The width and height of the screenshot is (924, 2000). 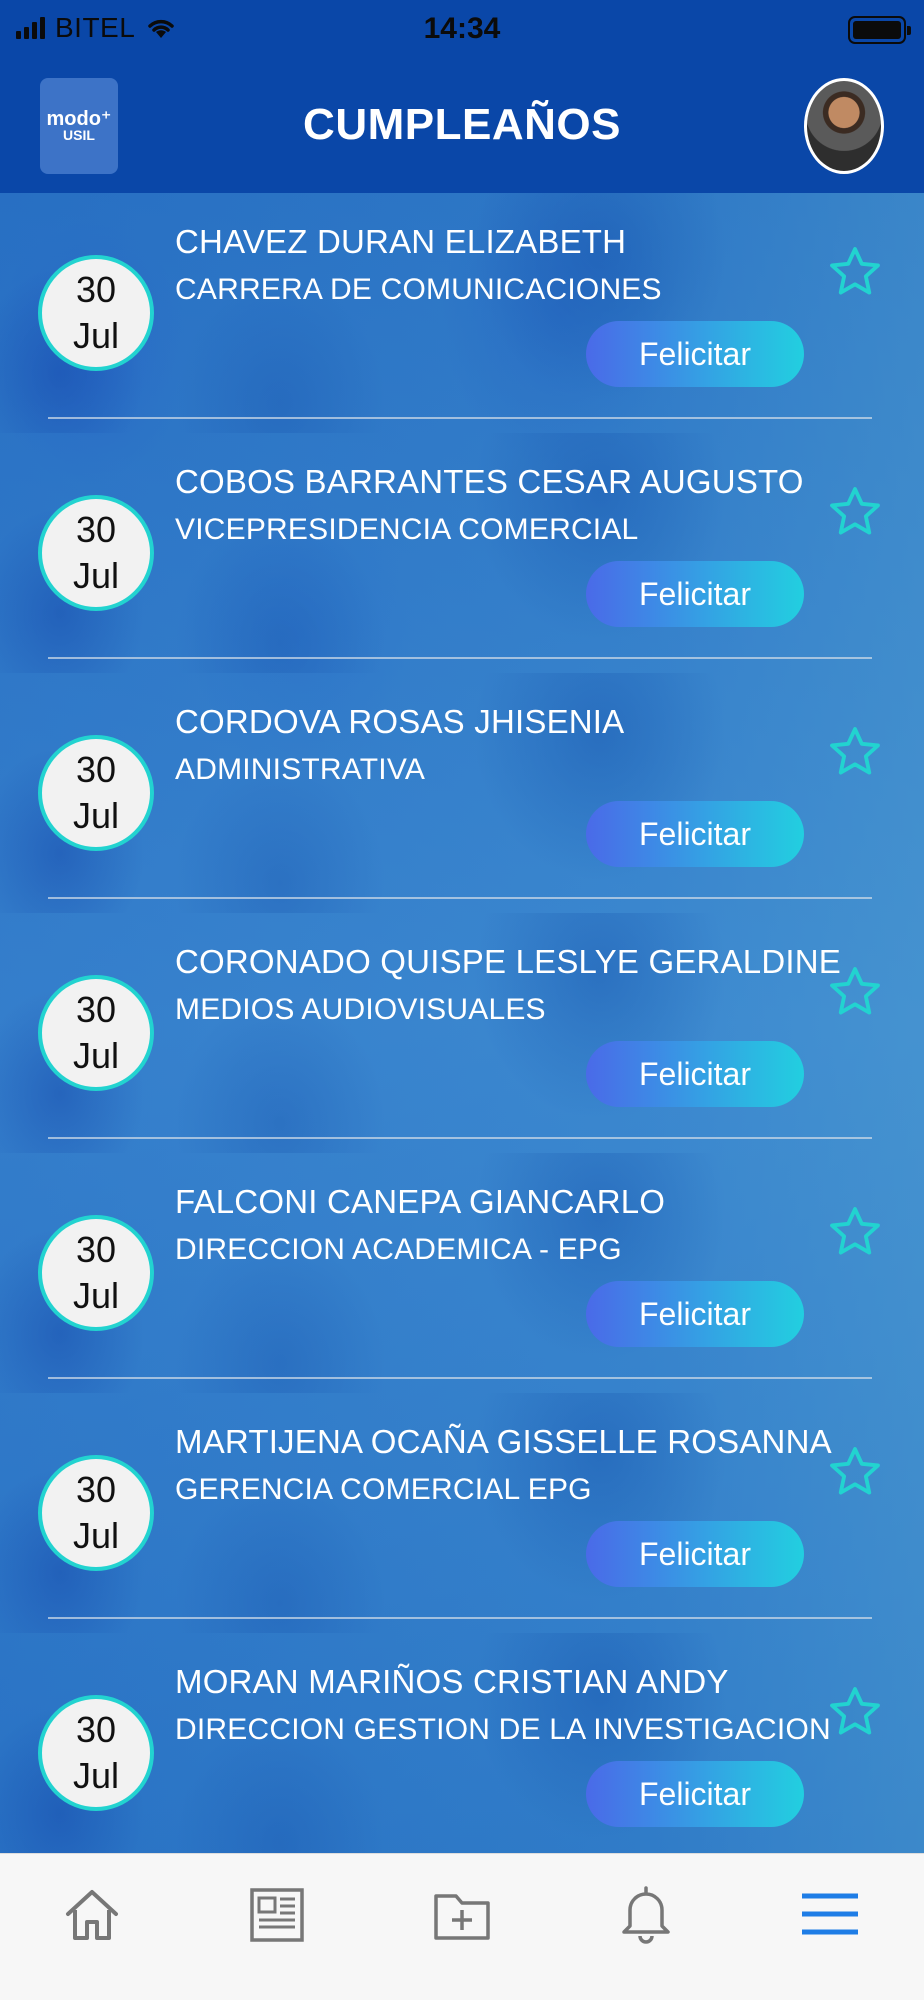 What do you see at coordinates (383, 1489) in the screenshot?
I see `person-department: GERENCIA COMERCIAL EPG` at bounding box center [383, 1489].